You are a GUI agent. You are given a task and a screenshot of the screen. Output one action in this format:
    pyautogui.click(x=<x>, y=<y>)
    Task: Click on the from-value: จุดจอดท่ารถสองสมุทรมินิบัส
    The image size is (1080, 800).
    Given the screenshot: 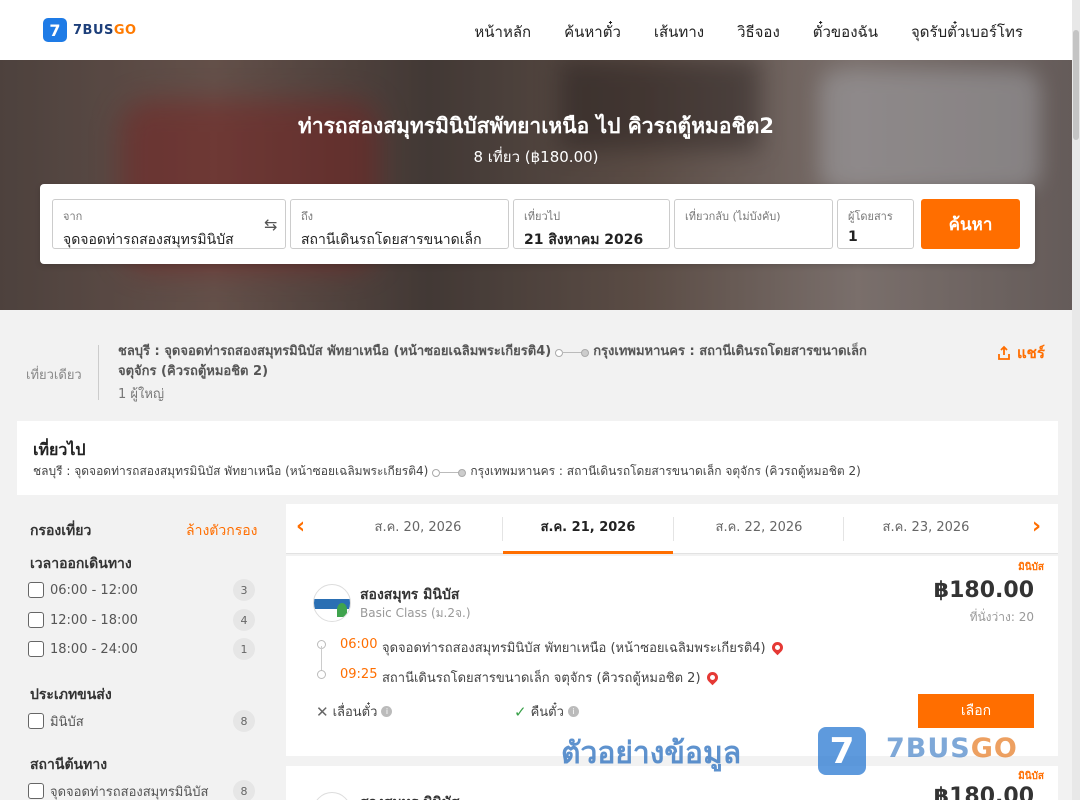 What is the action you would take?
    pyautogui.click(x=148, y=240)
    